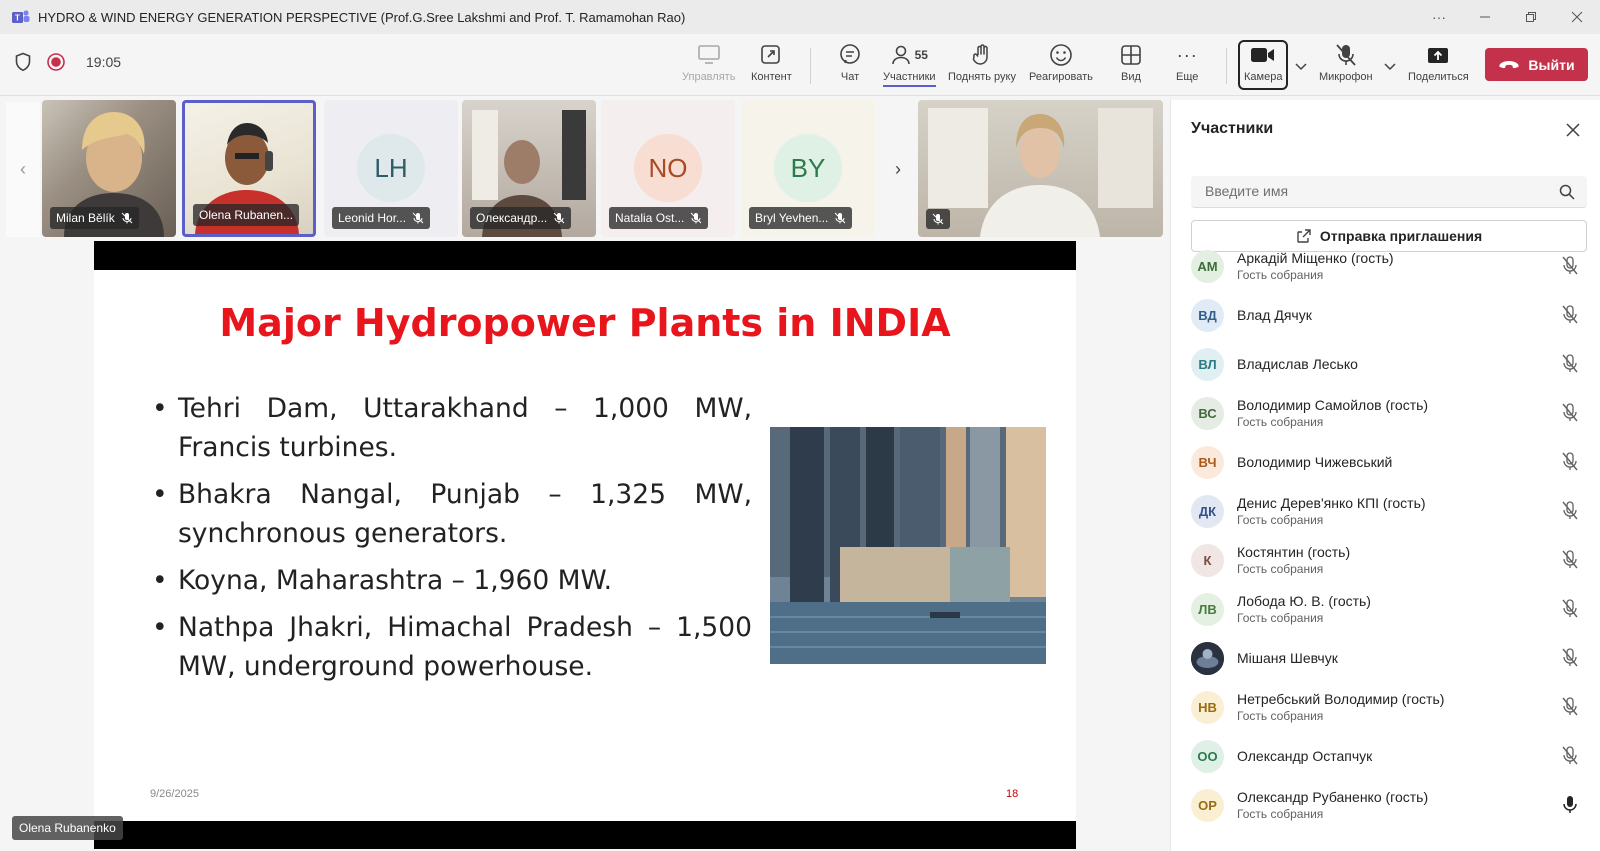 This screenshot has width=1600, height=851. I want to click on participant-info: Олександр Остапчук, so click(1304, 756).